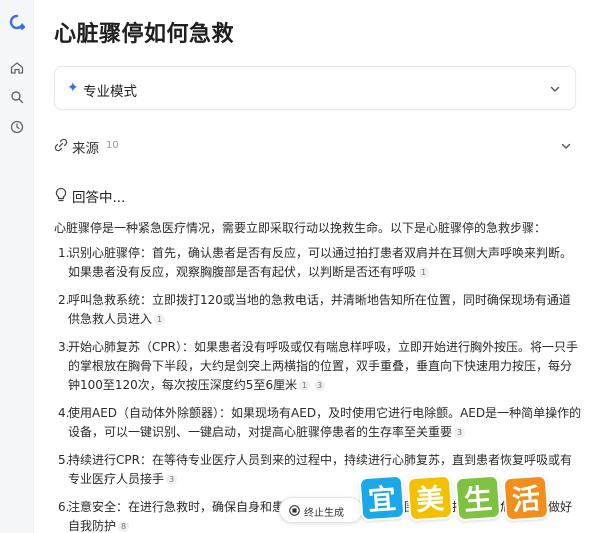  Describe the element at coordinates (324, 513) in the screenshot. I see `stop-label: 终止生成` at that location.